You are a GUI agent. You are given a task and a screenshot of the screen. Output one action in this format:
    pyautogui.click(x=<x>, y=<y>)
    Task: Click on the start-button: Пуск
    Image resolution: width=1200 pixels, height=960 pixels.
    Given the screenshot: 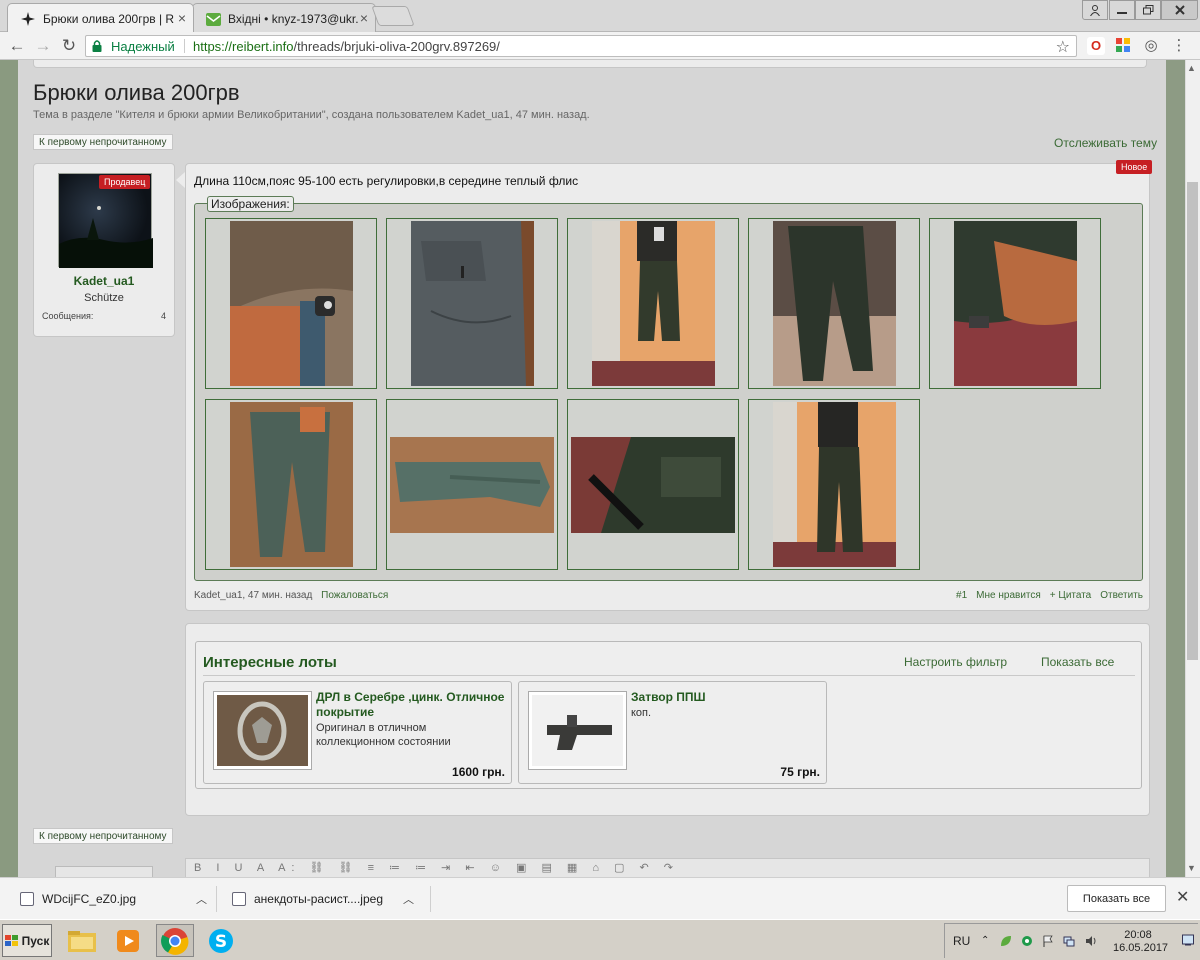 What is the action you would take?
    pyautogui.click(x=27, y=940)
    